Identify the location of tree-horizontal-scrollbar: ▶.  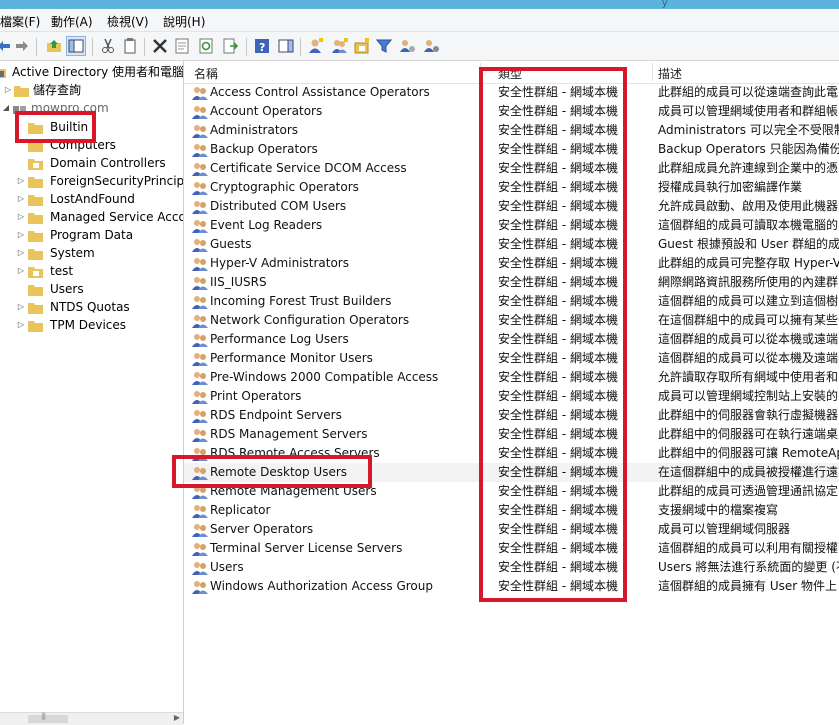
(91, 718).